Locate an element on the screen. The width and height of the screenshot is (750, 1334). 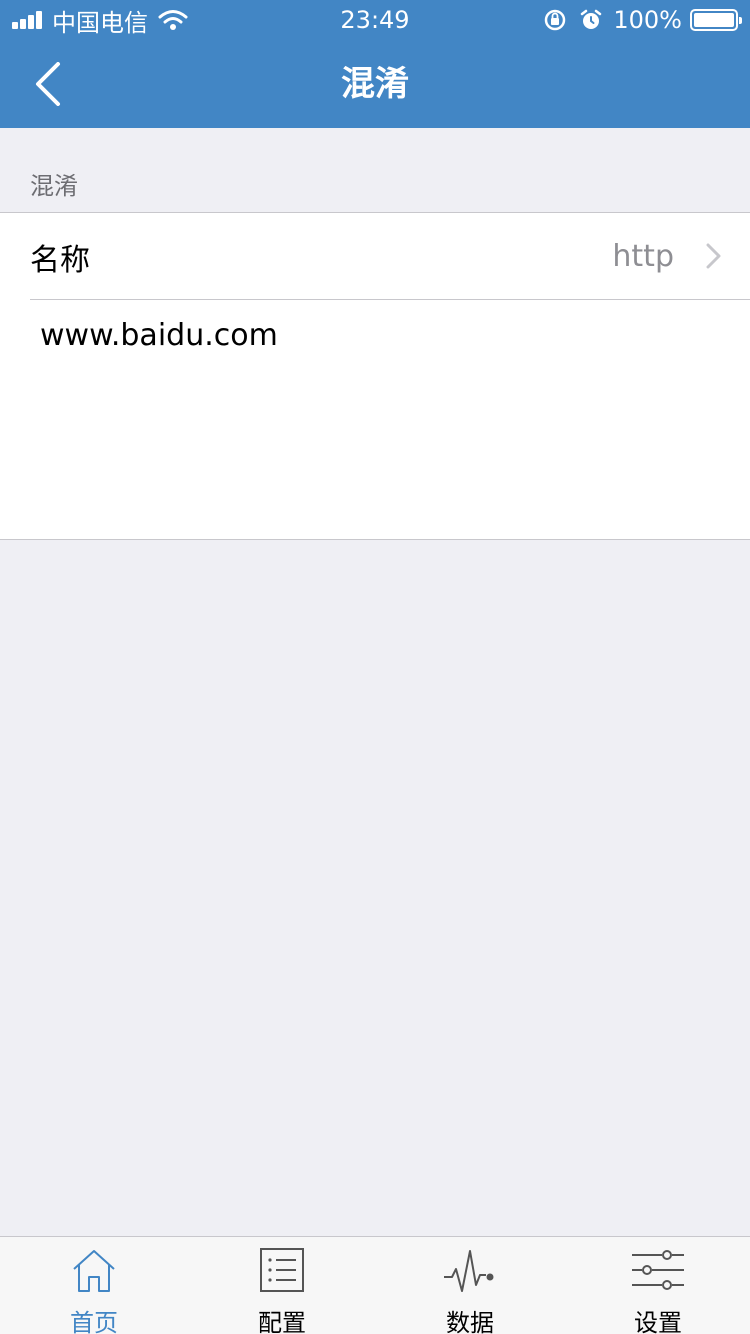
sliders-icon is located at coordinates (658, 1270).